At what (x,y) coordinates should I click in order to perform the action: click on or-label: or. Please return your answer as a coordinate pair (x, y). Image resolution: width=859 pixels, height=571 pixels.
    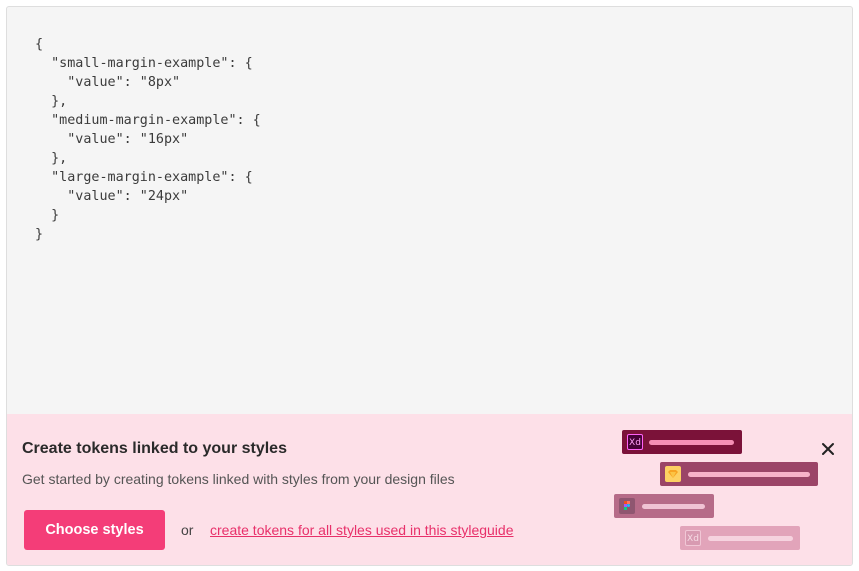
    Looking at the image, I should click on (187, 530).